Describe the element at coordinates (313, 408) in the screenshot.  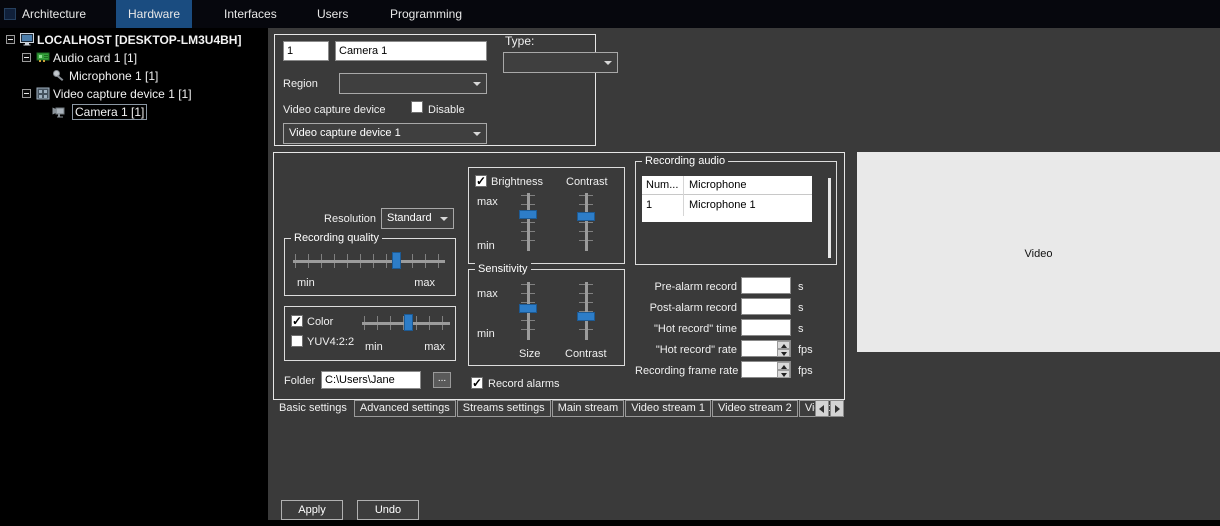
I see `tab-basic-settings: Basic settings` at that location.